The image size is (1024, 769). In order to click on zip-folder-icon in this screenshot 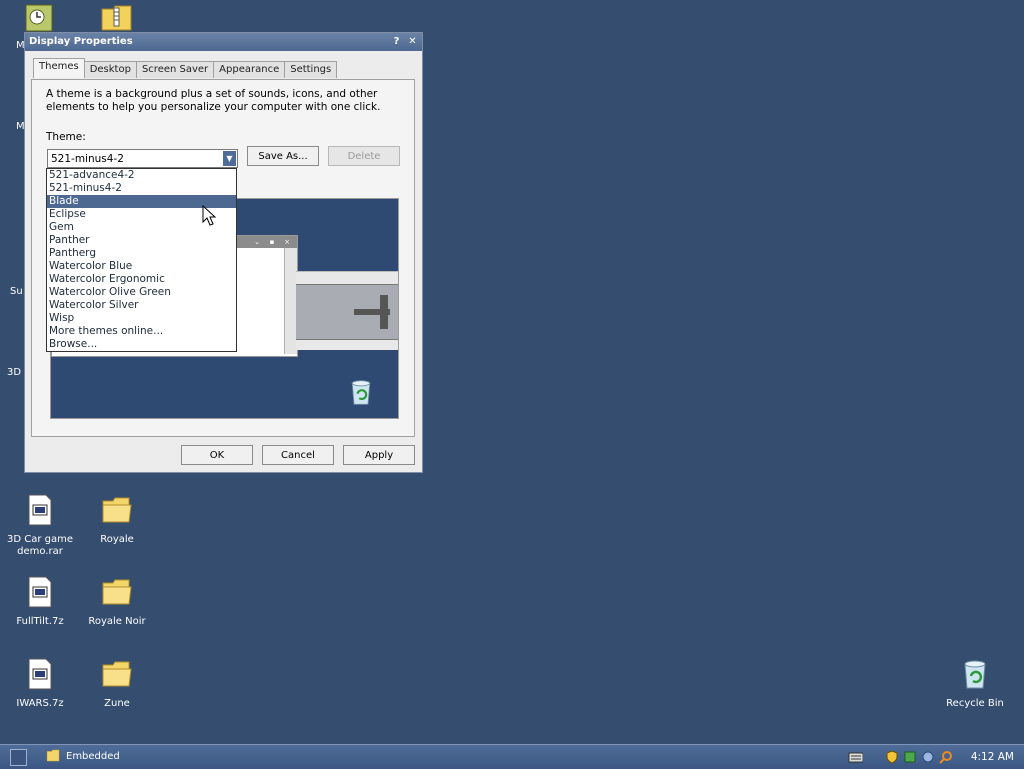, I will do `click(116, 18)`.